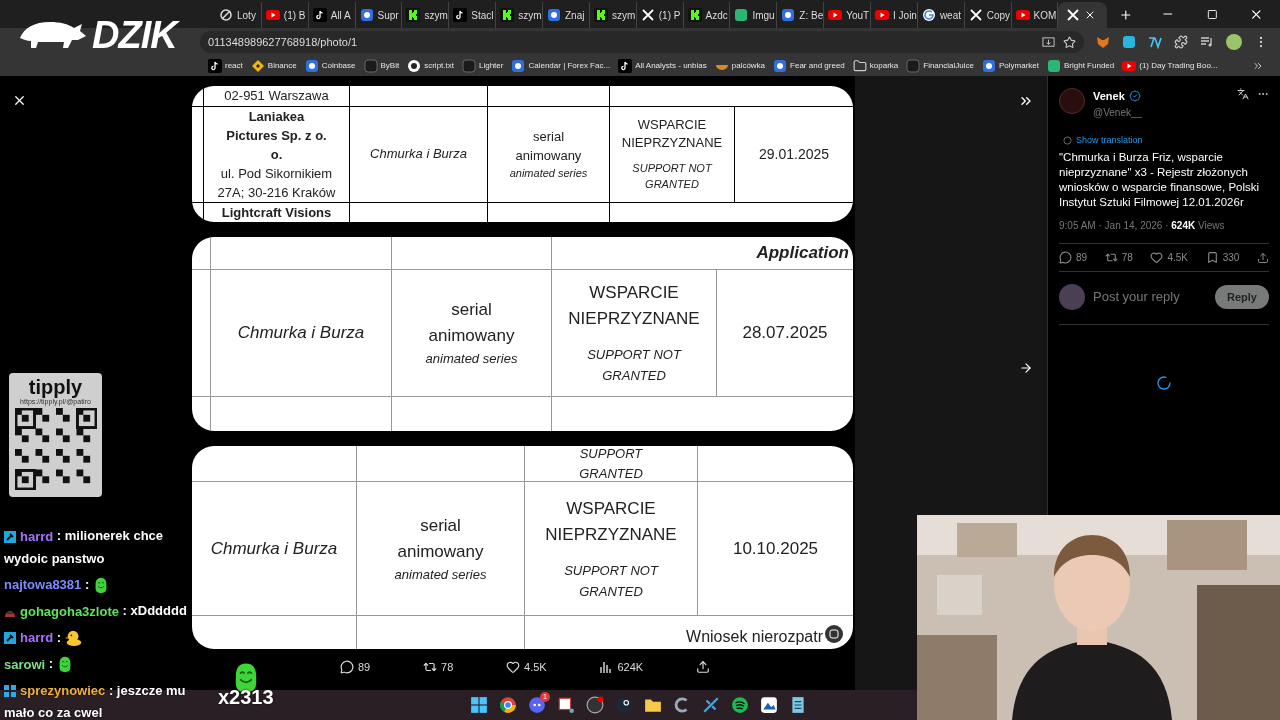 The height and width of the screenshot is (720, 1280). What do you see at coordinates (928, 15) in the screenshot?
I see `g-logo-icon` at bounding box center [928, 15].